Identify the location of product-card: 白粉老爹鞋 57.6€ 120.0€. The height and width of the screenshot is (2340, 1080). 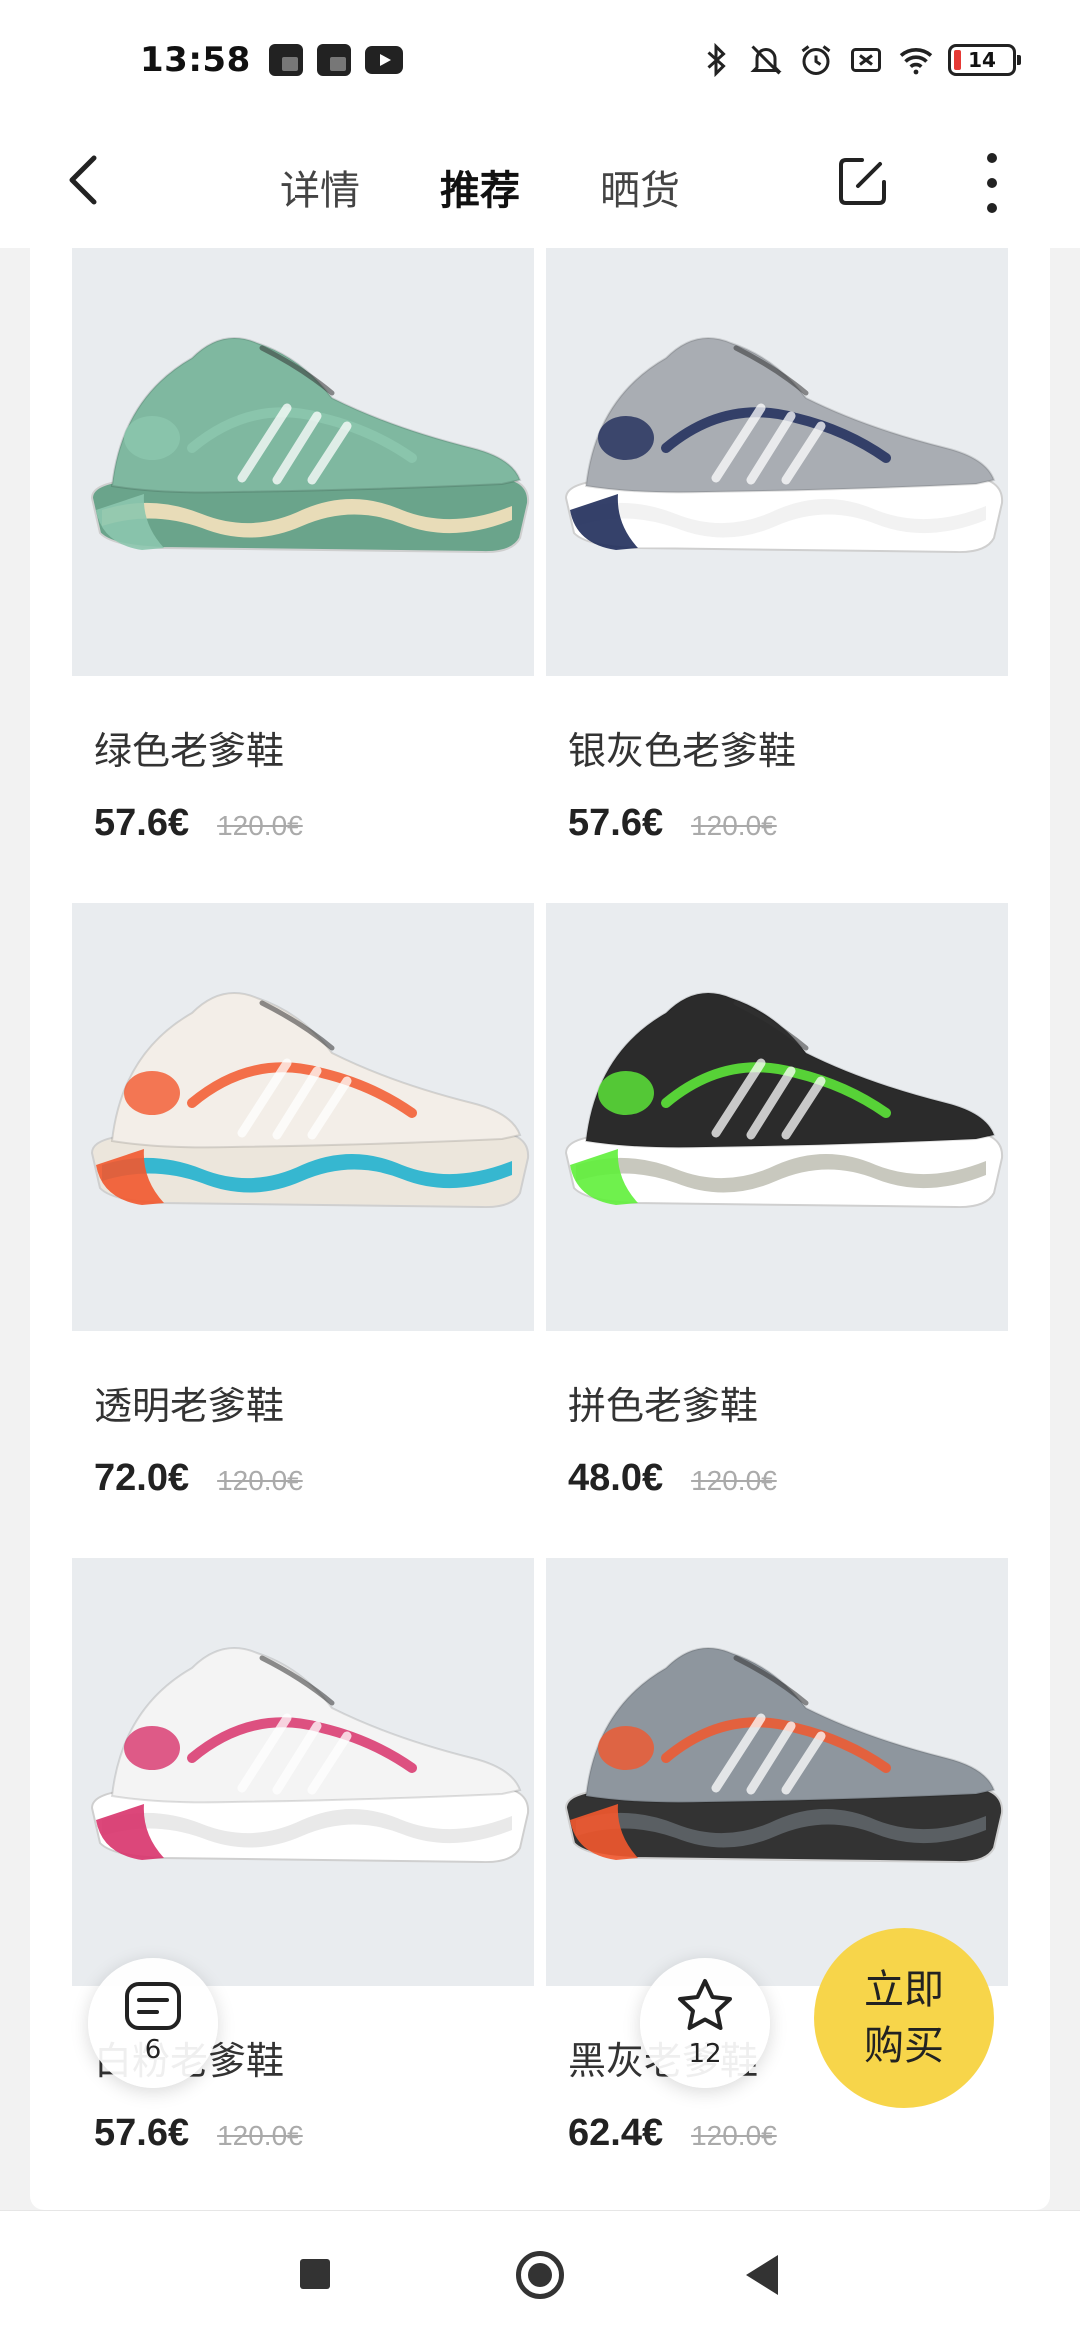
(303, 1884).